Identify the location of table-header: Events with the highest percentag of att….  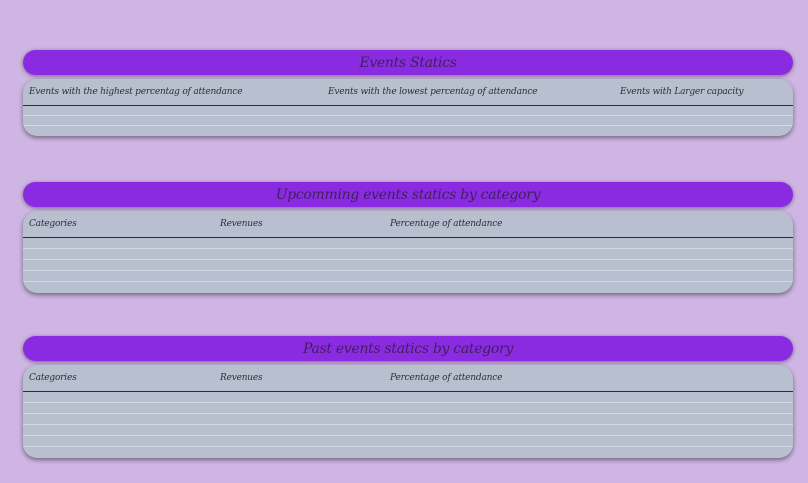
(408, 92).